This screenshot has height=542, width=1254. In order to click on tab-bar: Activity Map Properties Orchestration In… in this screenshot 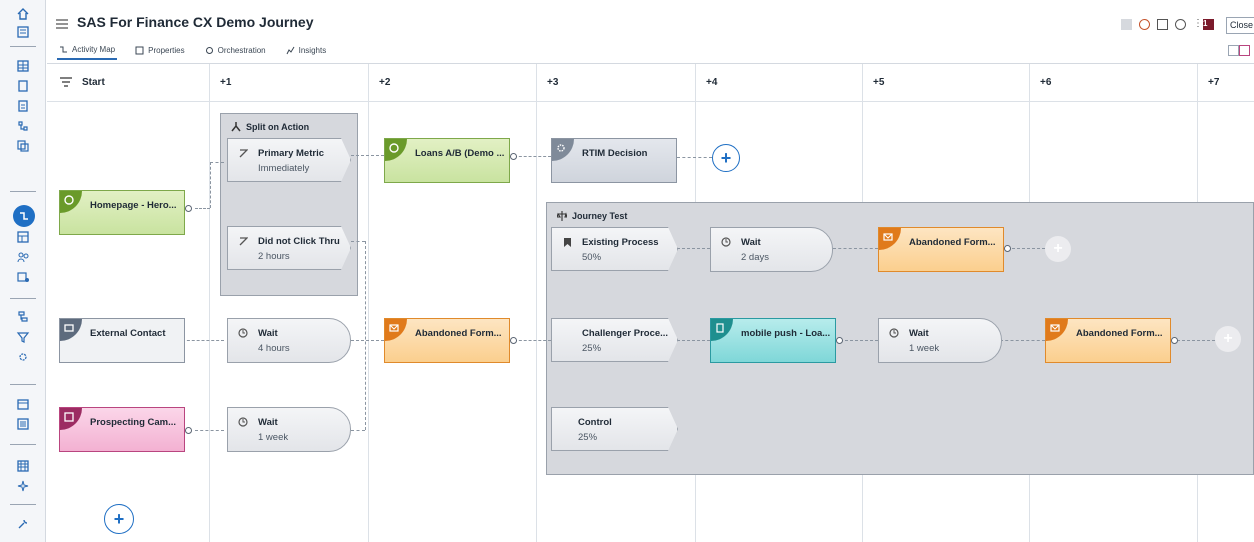, I will do `click(192, 51)`.